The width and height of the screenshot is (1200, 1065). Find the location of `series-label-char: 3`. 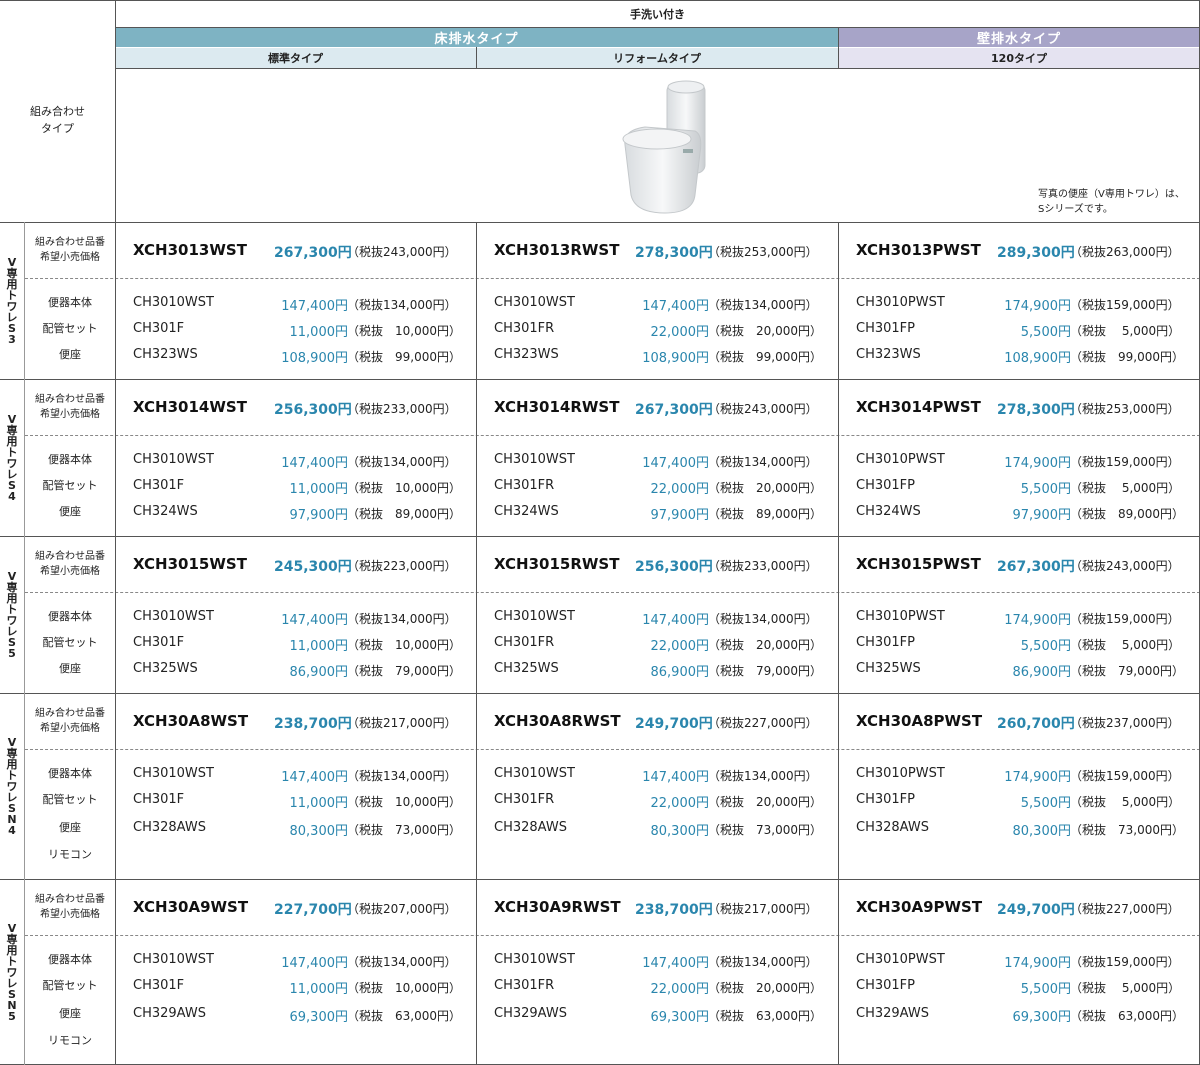

series-label-char: 3 is located at coordinates (12, 339).